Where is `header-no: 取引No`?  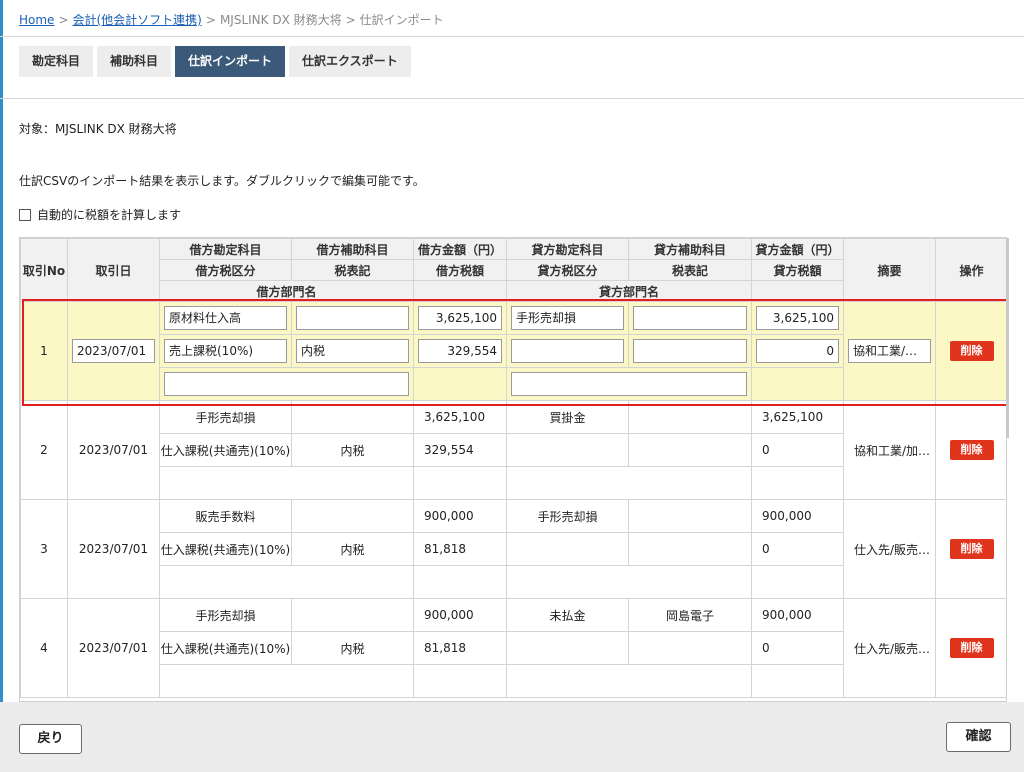
header-no: 取引No is located at coordinates (44, 270).